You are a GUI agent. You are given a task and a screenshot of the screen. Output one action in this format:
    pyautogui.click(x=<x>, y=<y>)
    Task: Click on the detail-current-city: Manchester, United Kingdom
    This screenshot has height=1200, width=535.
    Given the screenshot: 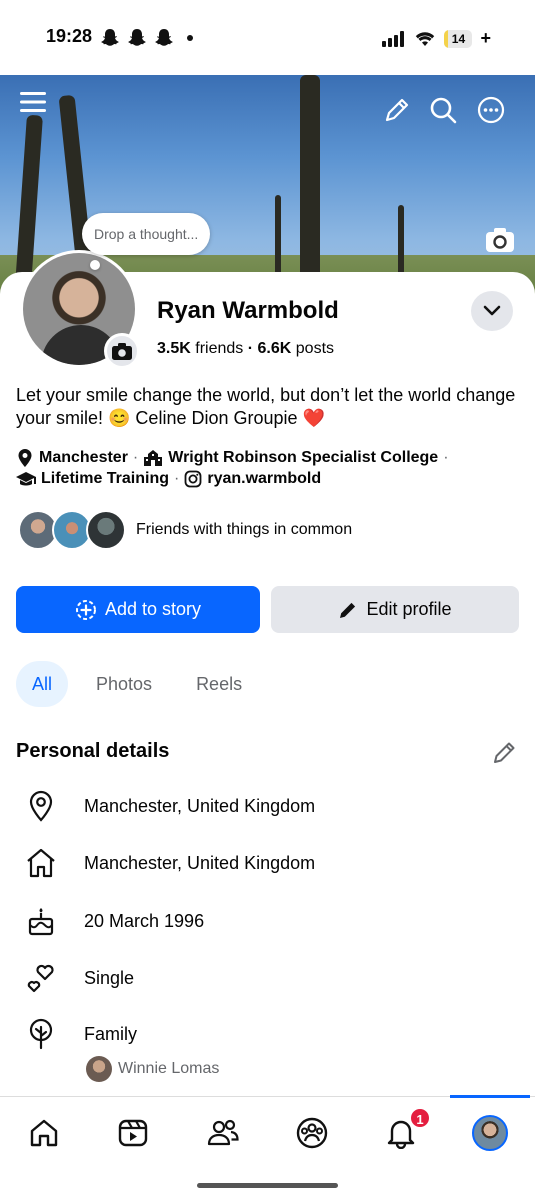 What is the action you would take?
    pyautogui.click(x=169, y=806)
    